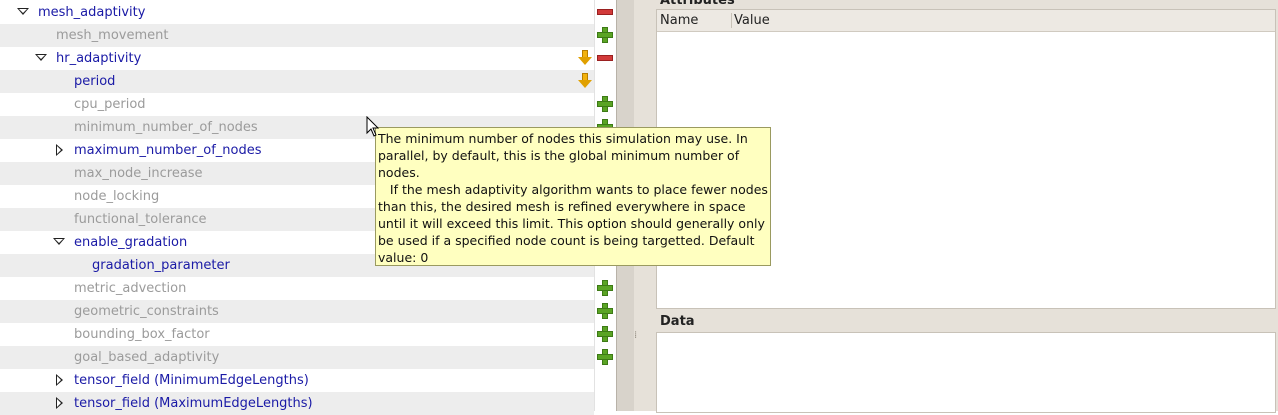 Image resolution: width=1278 pixels, height=415 pixels. What do you see at coordinates (297, 81) in the screenshot?
I see `tree-row-period: period` at bounding box center [297, 81].